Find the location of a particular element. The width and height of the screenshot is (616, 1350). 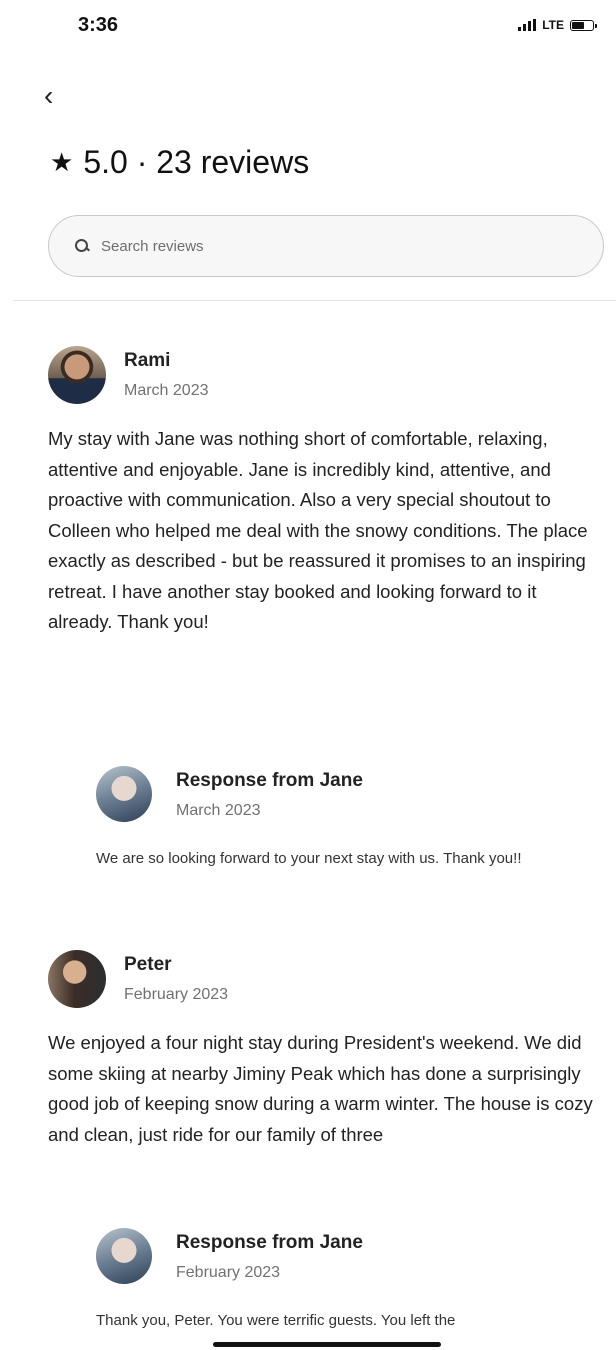

signal-icon is located at coordinates (527, 25).